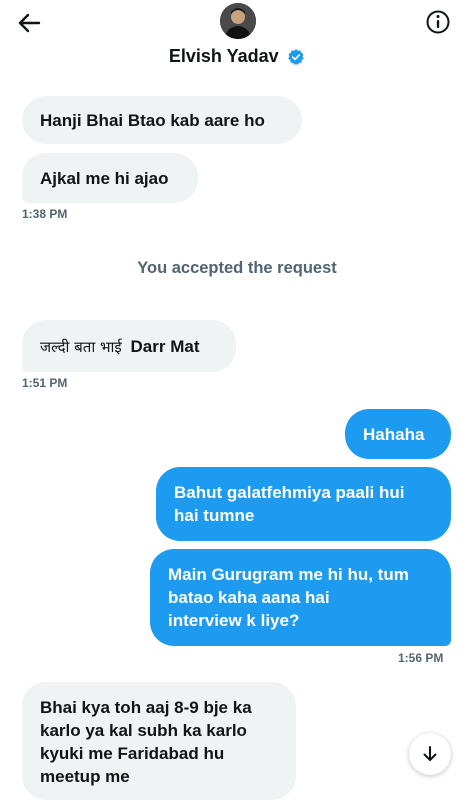  Describe the element at coordinates (45, 214) in the screenshot. I see `message-timestamp: 1:38 PM` at that location.